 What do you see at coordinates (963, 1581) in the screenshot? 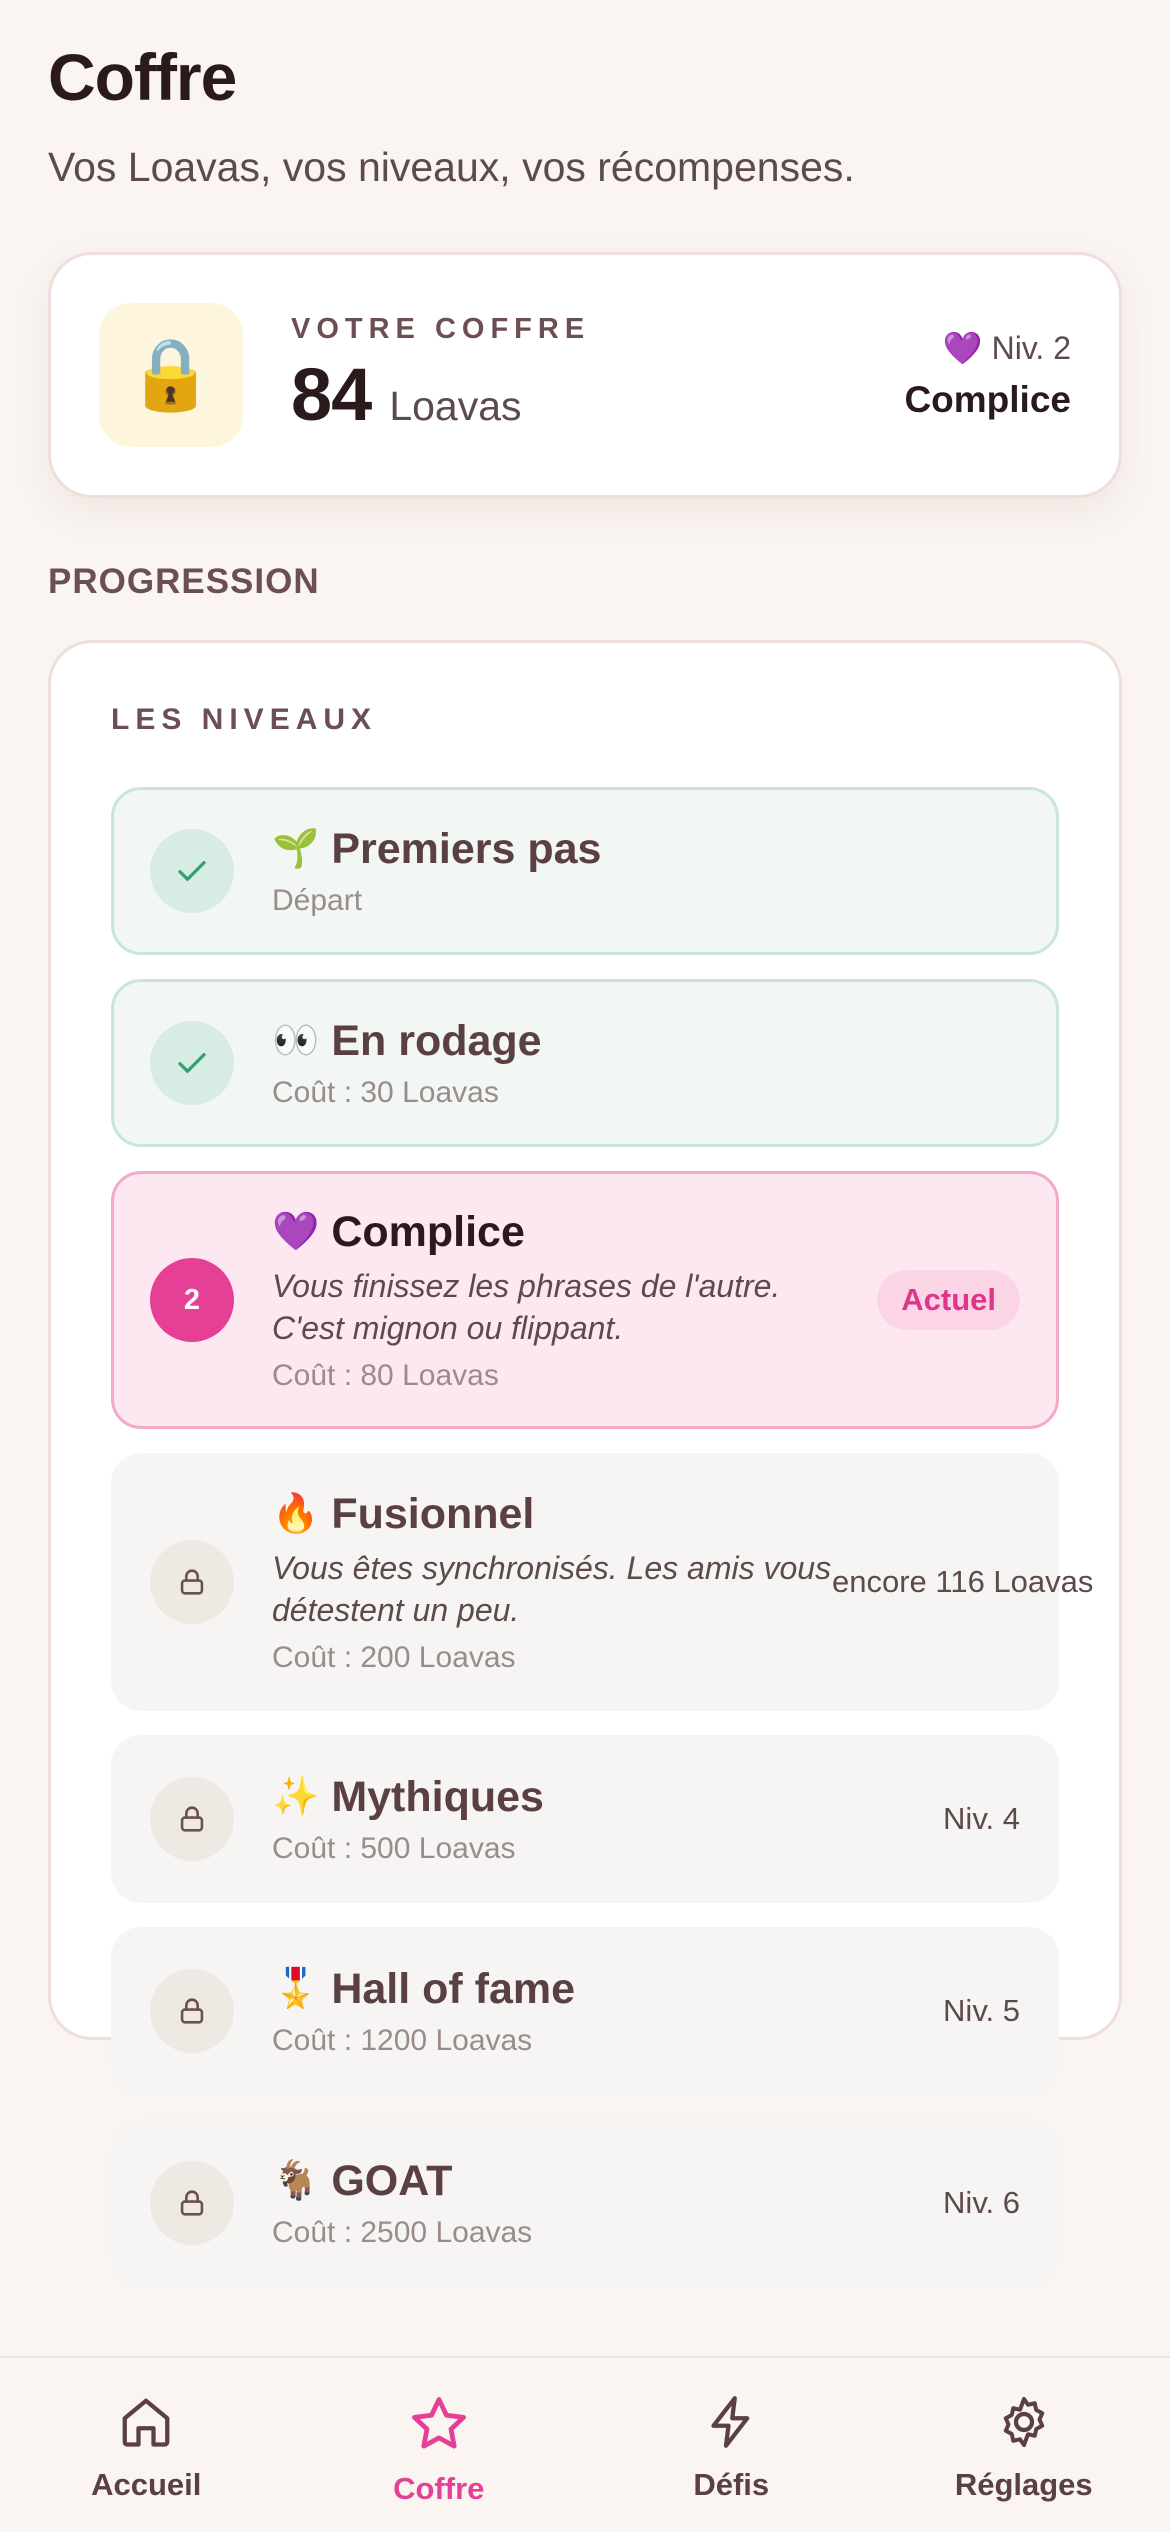
I see `remaining-loavas: encore 116 Loavas` at bounding box center [963, 1581].